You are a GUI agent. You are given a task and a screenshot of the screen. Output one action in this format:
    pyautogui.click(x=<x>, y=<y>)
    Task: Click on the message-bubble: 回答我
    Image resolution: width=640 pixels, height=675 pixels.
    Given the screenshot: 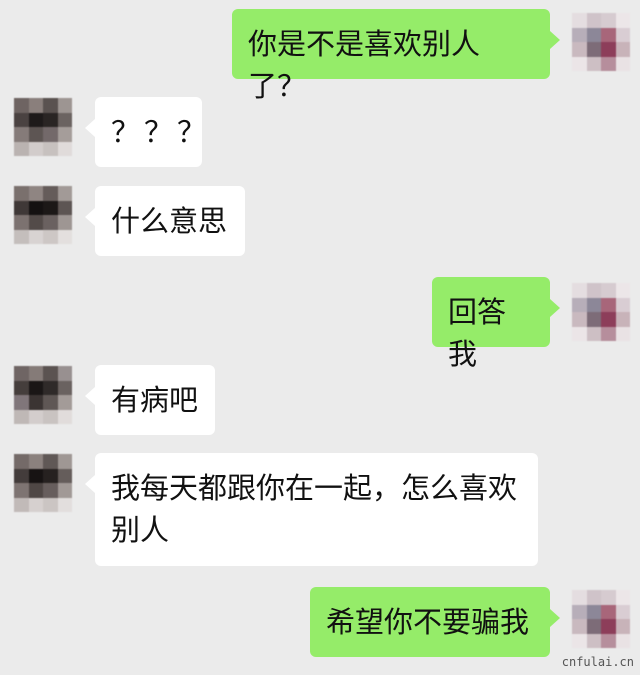 What is the action you would take?
    pyautogui.click(x=496, y=324)
    